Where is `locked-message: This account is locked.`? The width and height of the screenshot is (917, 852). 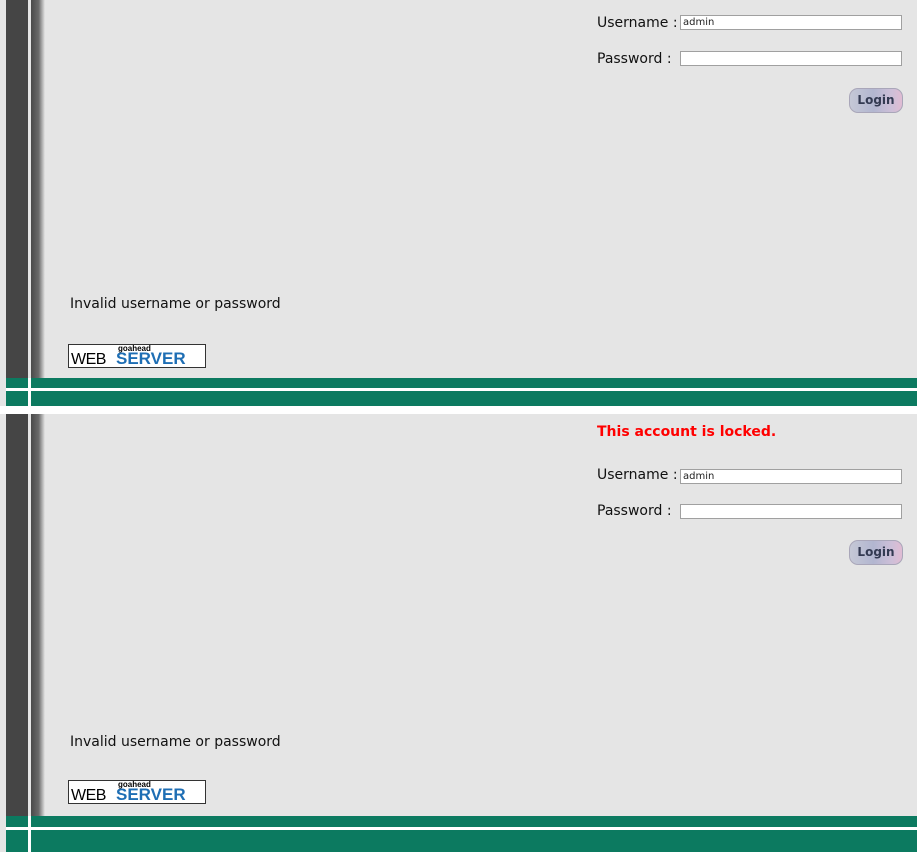
locked-message: This account is locked. is located at coordinates (687, 432).